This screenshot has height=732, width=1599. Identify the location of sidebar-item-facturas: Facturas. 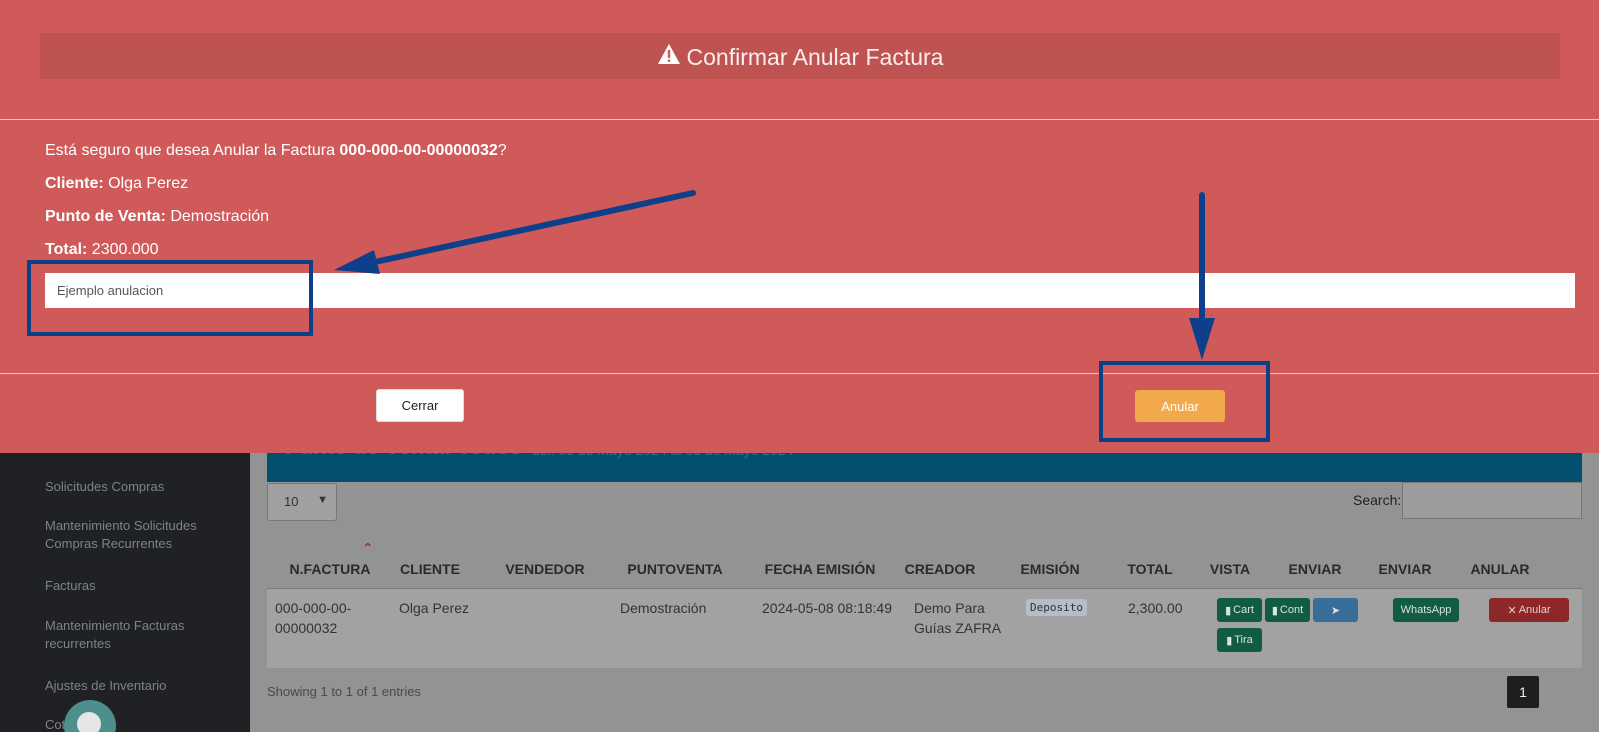
(145, 586).